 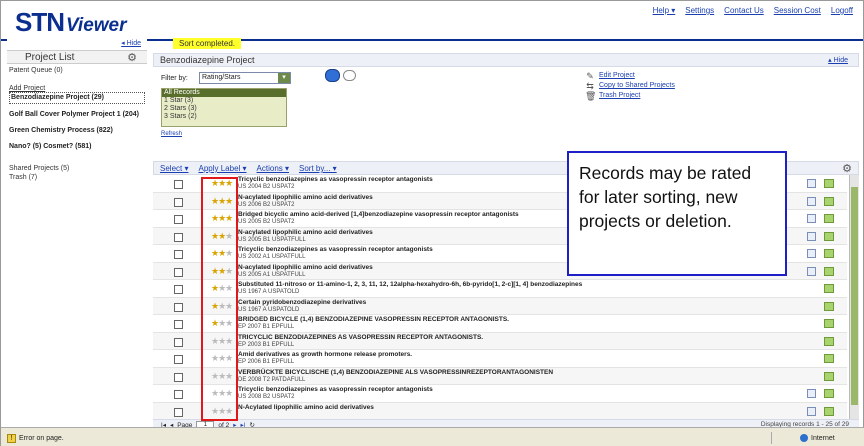 I want to click on project-item-benzodiazepine: Benzodiazepine Project (29), so click(x=77, y=98).